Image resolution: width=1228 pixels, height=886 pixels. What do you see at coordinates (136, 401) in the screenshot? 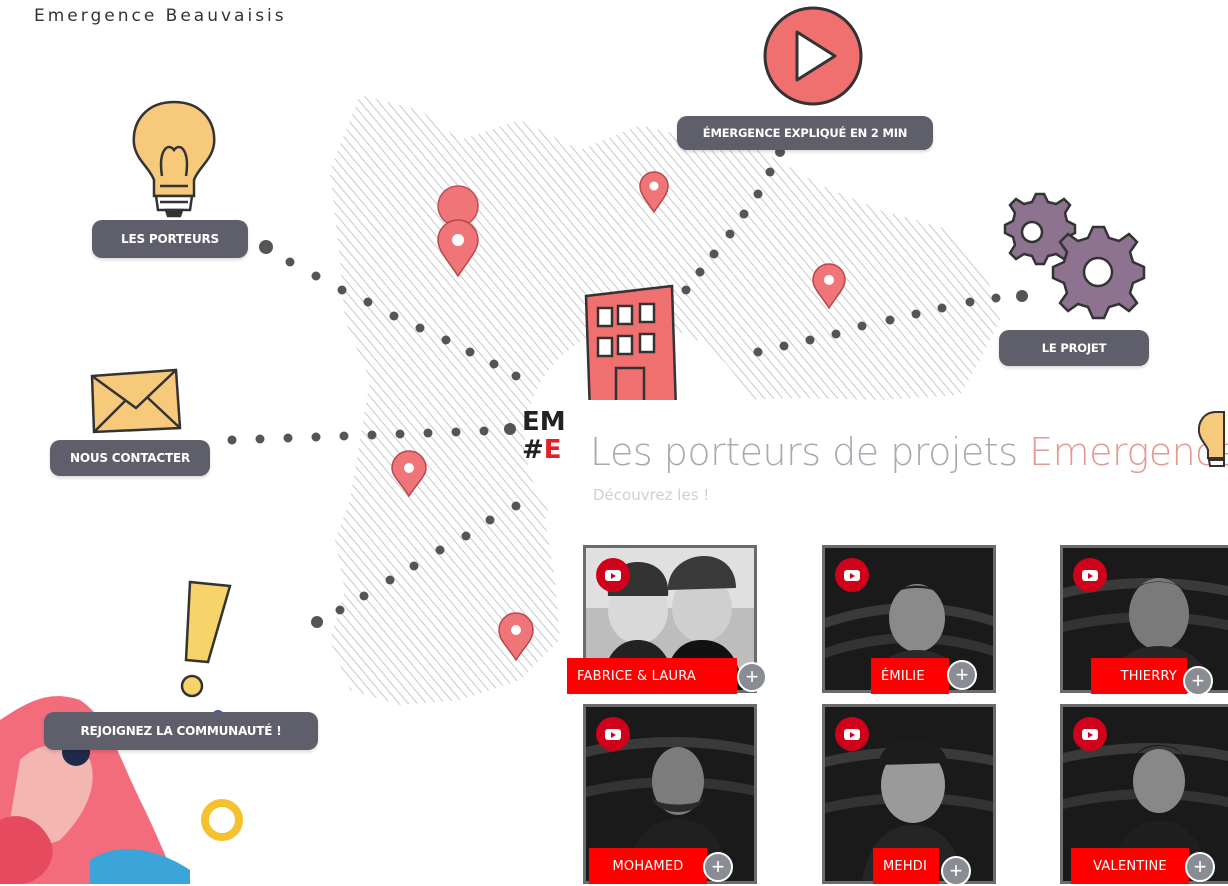
I see `envelope-icon` at bounding box center [136, 401].